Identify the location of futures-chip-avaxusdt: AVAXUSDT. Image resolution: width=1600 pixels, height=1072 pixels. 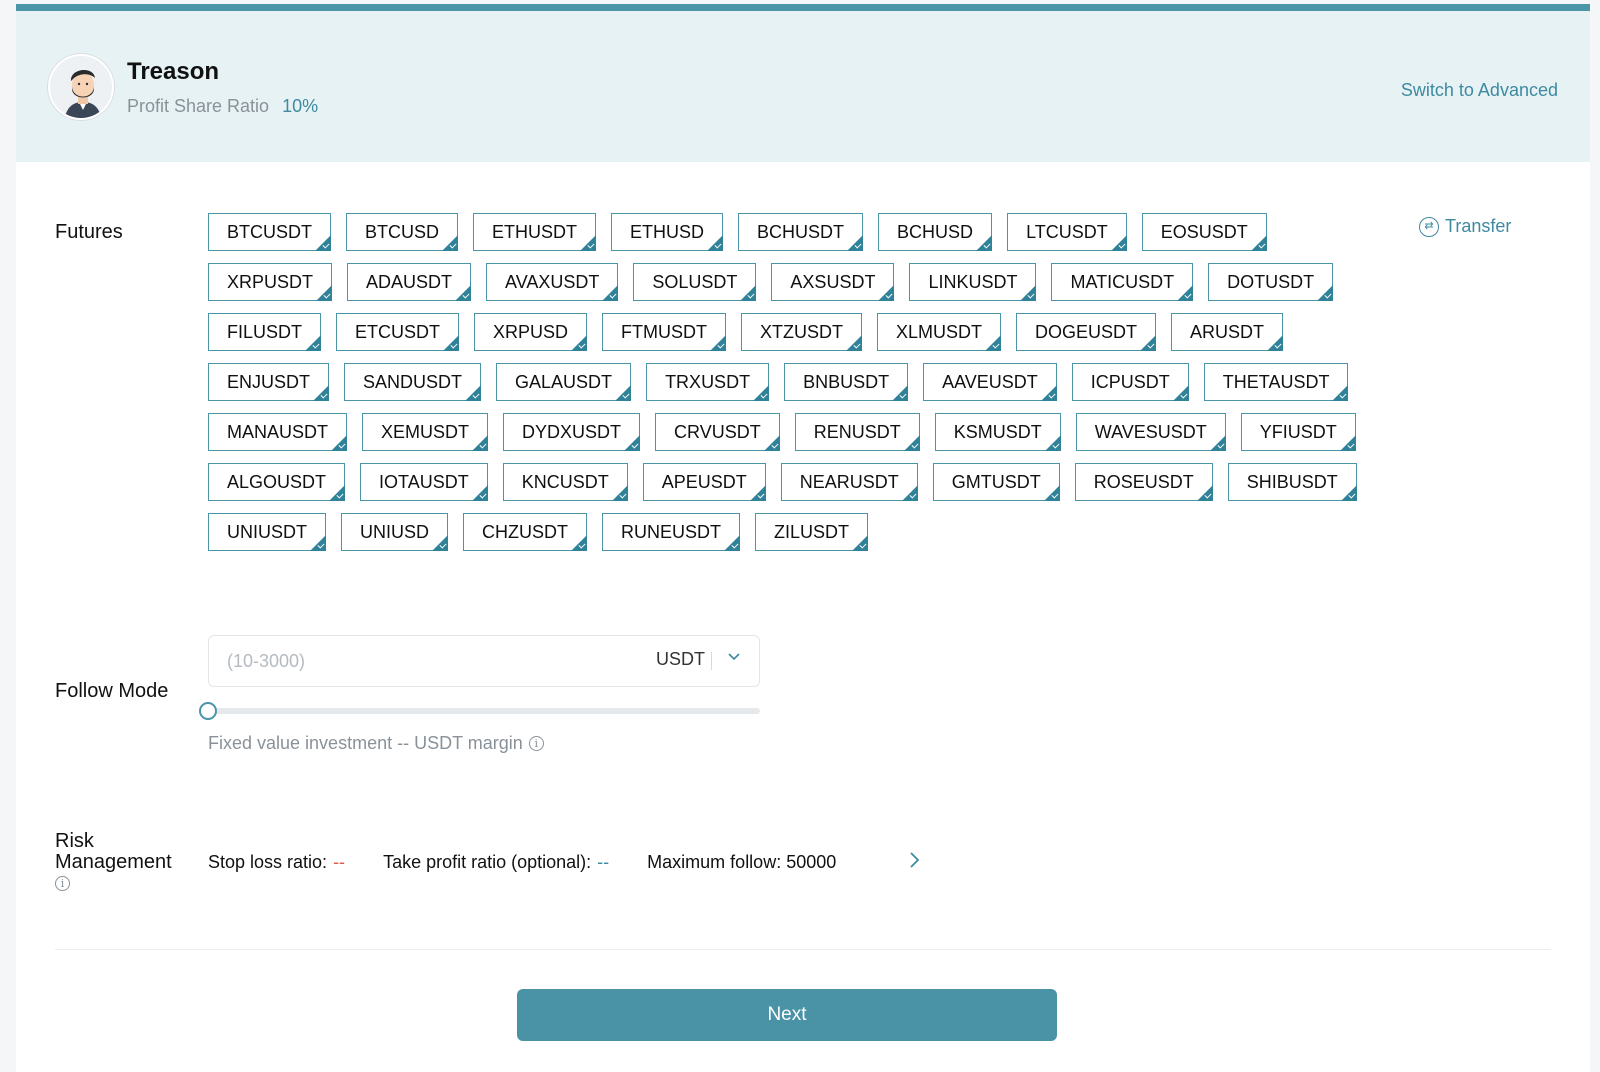
(552, 282).